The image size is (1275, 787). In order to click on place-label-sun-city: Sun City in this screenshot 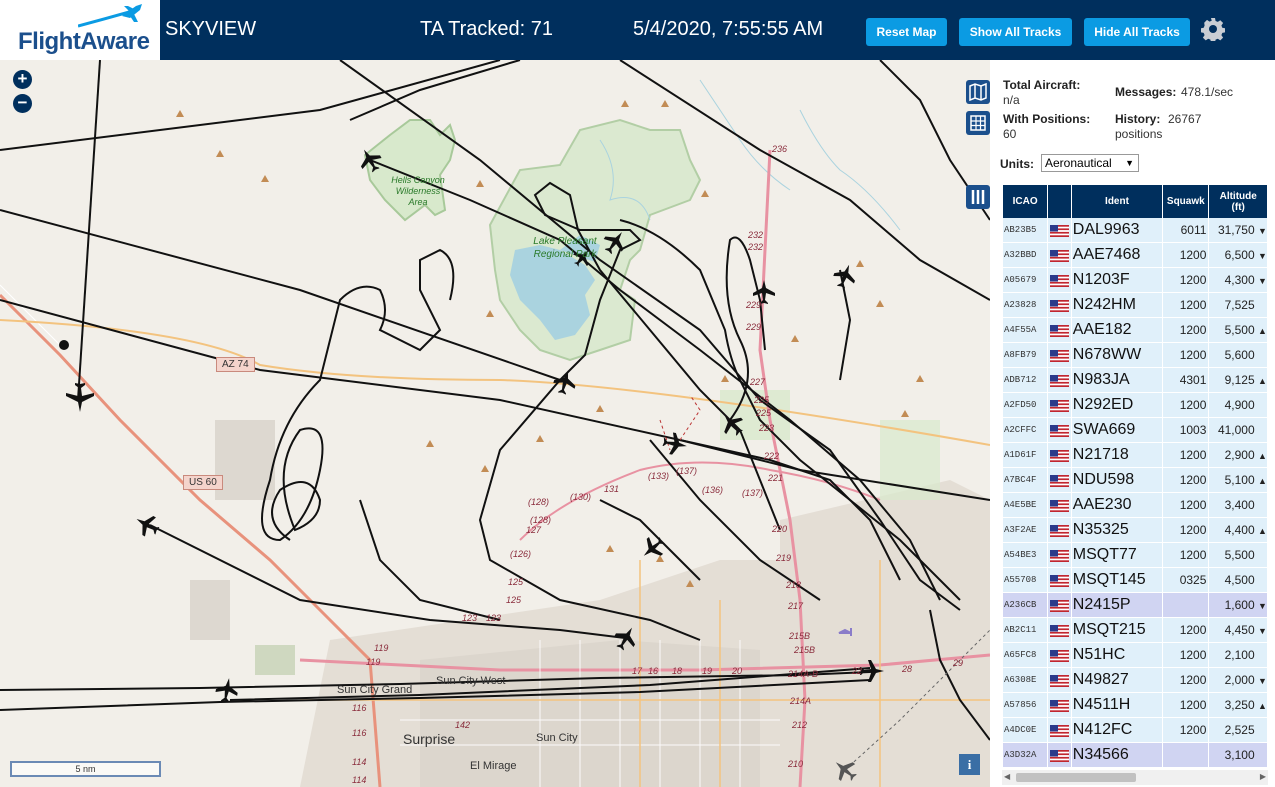, I will do `click(557, 738)`.